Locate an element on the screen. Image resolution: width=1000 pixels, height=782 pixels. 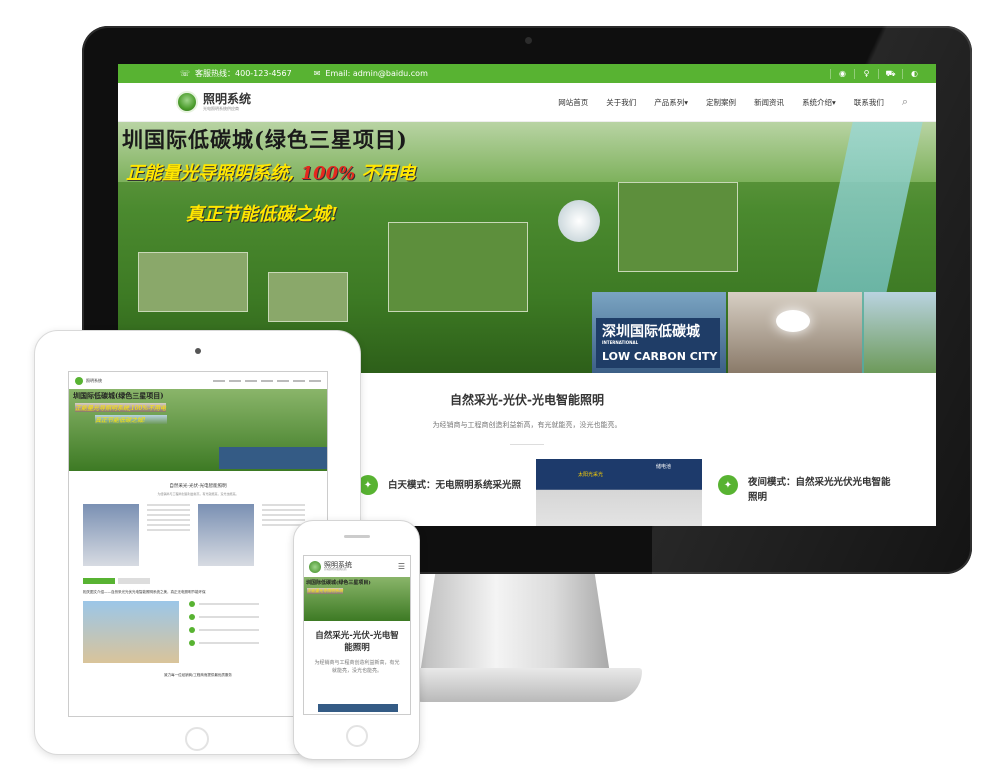
sign-small: INTERNATIONAL is located at coordinates (620, 342).